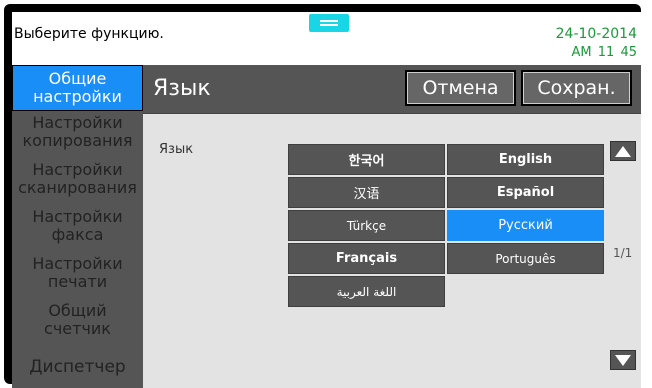  Describe the element at coordinates (77, 234) in the screenshot. I see `sidebar-item-label: факса` at that location.